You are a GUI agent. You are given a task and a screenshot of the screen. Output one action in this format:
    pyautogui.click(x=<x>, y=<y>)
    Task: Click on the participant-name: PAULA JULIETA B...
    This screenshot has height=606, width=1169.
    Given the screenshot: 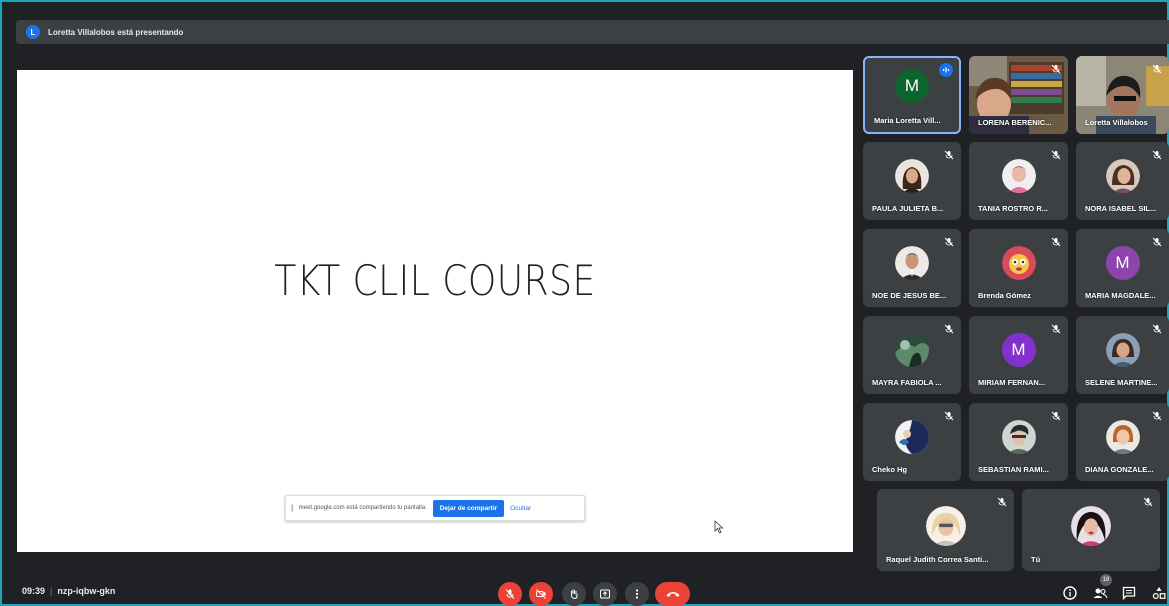 What is the action you would take?
    pyautogui.click(x=908, y=208)
    